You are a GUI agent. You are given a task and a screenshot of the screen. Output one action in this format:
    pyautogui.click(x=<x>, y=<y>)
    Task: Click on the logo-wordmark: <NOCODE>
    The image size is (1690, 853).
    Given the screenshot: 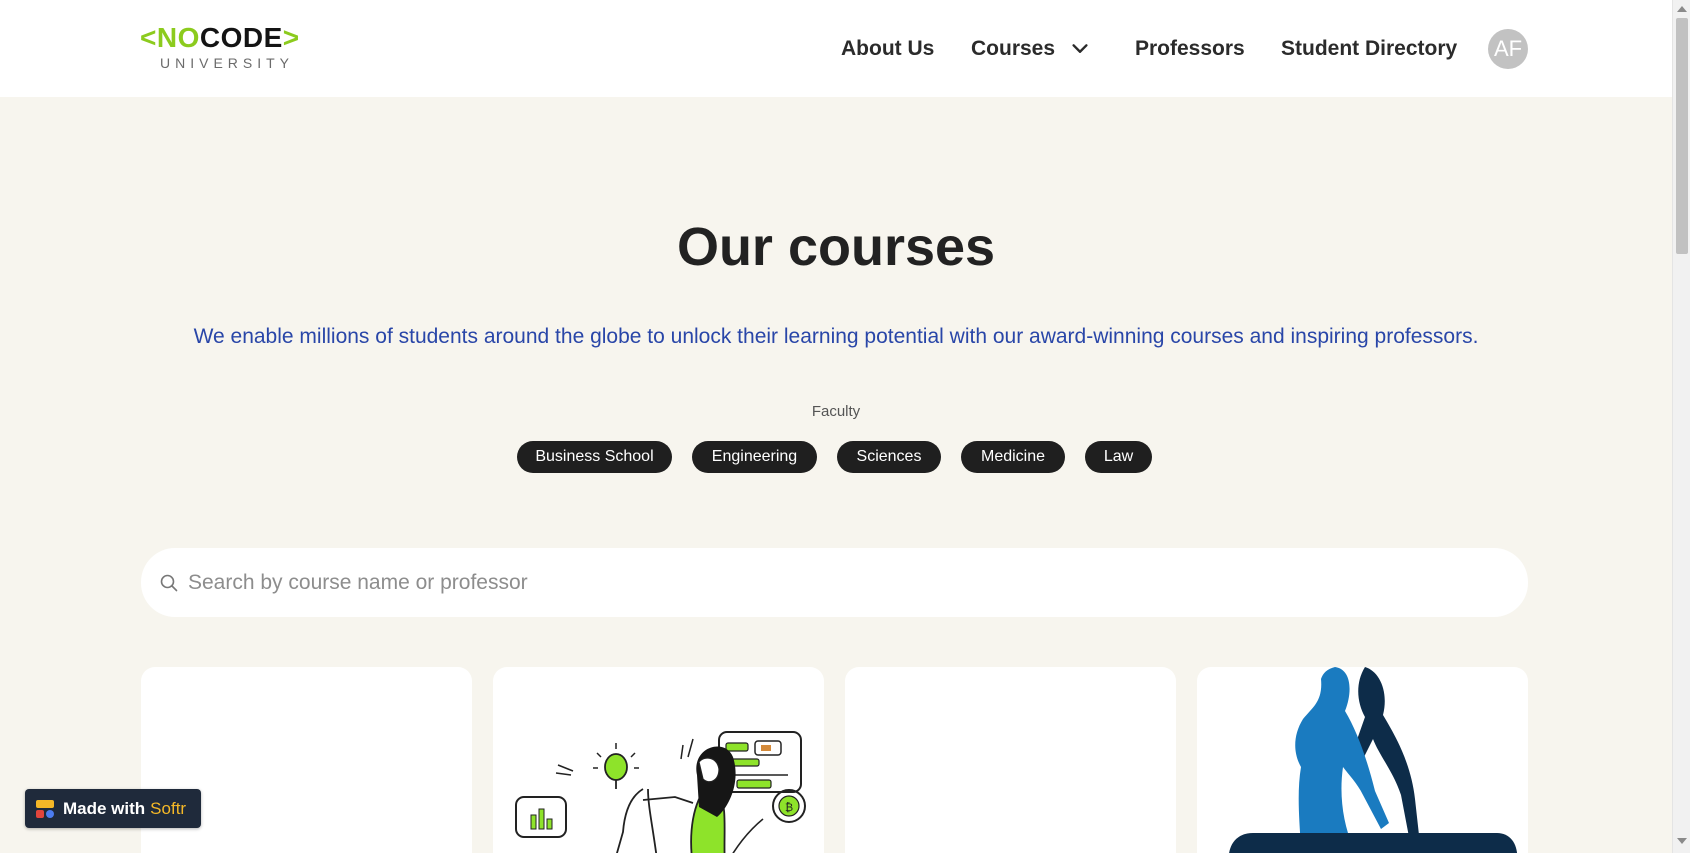 What is the action you would take?
    pyautogui.click(x=220, y=37)
    